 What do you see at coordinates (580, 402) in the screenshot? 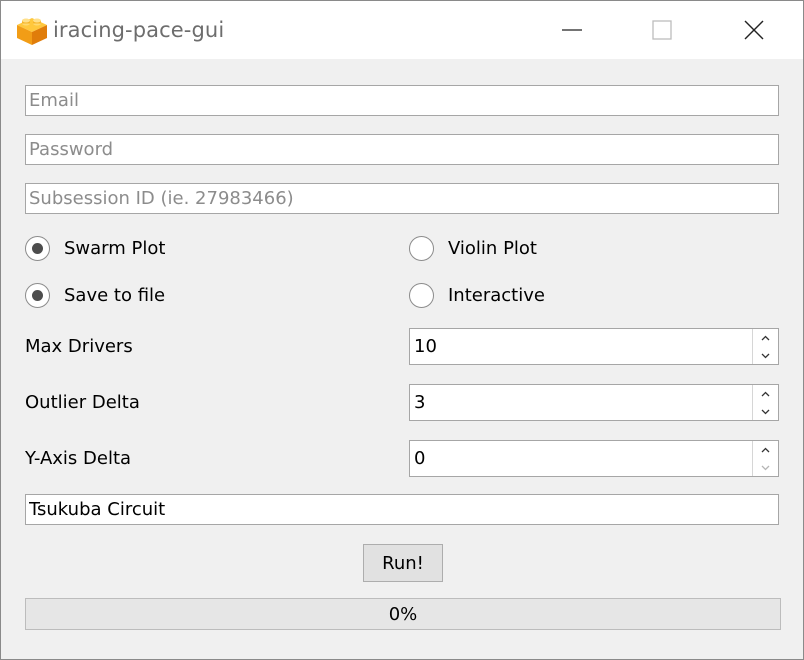
I see `outlier-delta-input` at bounding box center [580, 402].